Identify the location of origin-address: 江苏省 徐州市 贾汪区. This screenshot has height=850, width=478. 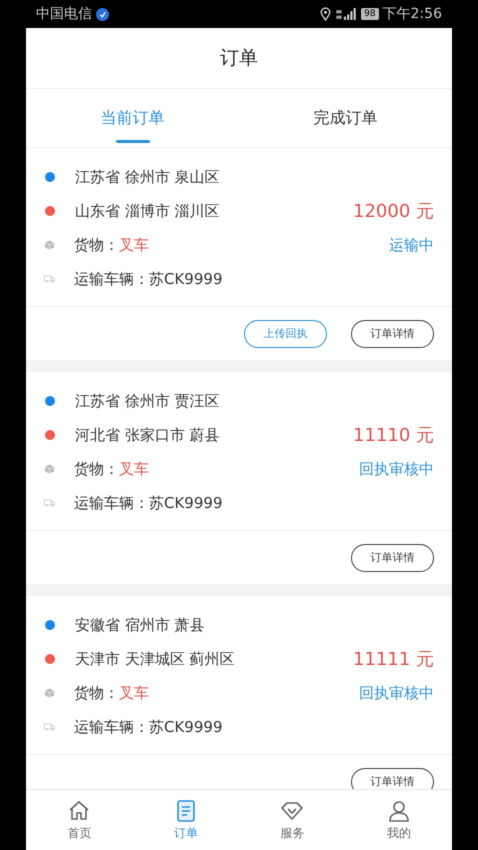
(147, 401).